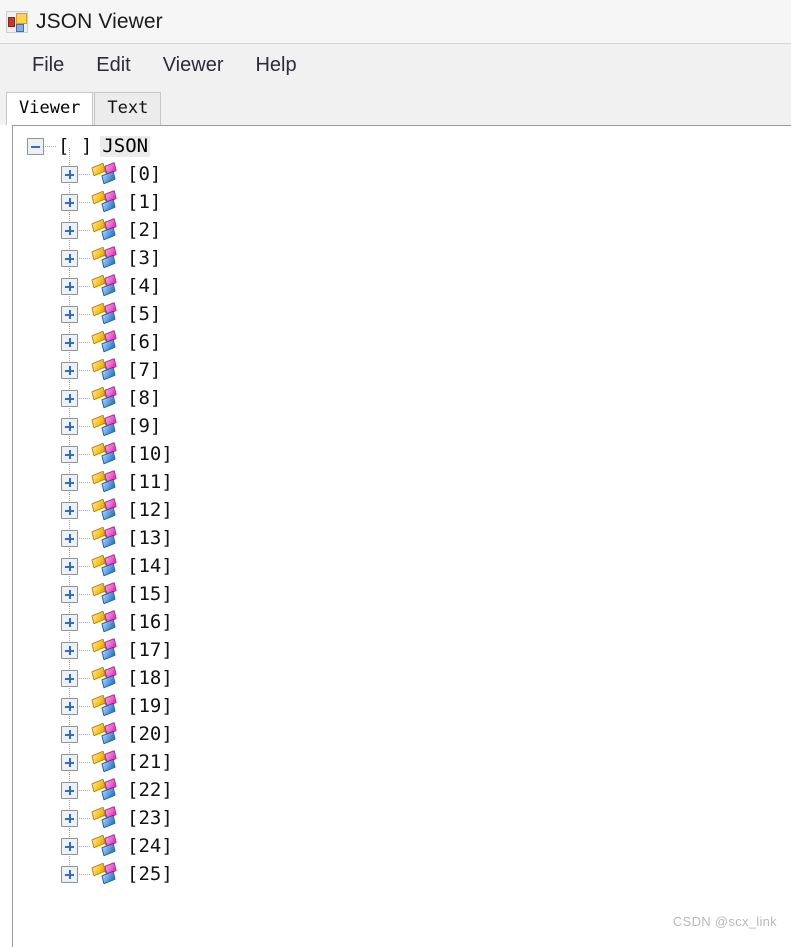  I want to click on window-title: JSON Viewer, so click(99, 21).